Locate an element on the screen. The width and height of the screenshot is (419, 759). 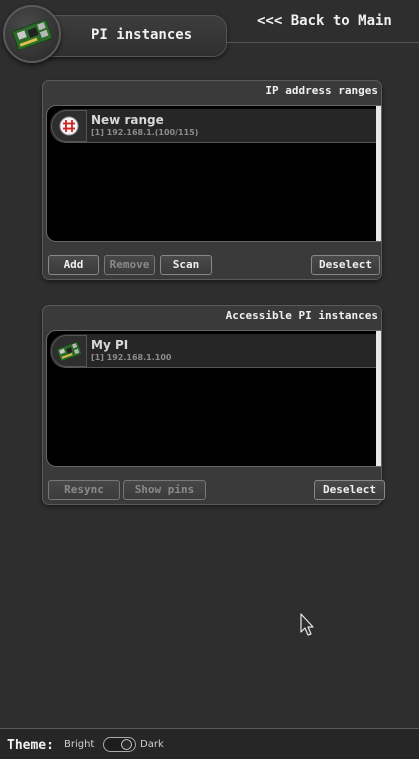
show-pins-button: Show pins is located at coordinates (164, 490).